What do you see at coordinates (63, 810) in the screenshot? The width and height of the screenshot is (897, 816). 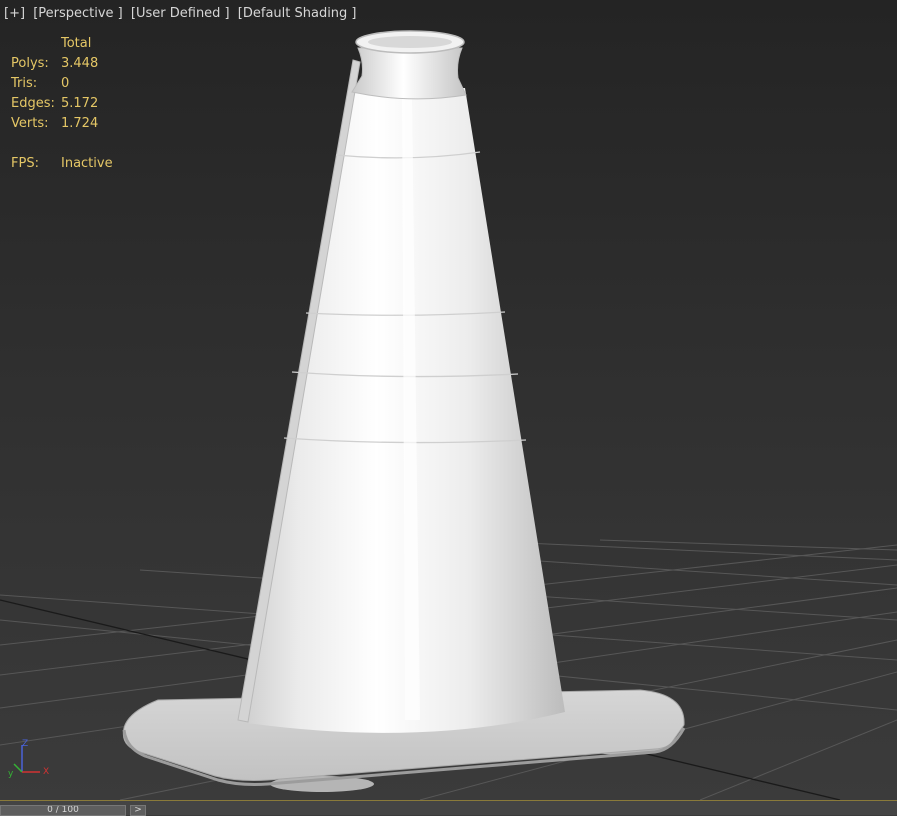 I see `time-slider: 0 / 100` at bounding box center [63, 810].